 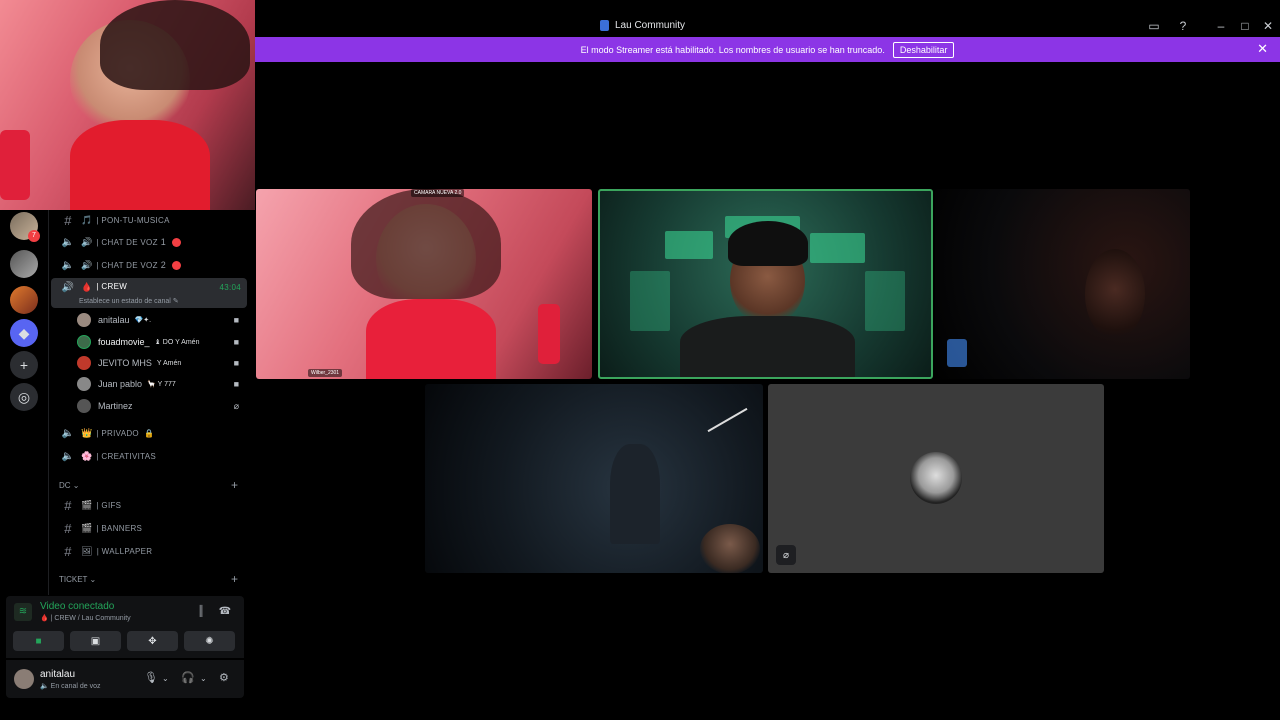 I want to click on disconnect-icon: ☎, so click(x=225, y=612).